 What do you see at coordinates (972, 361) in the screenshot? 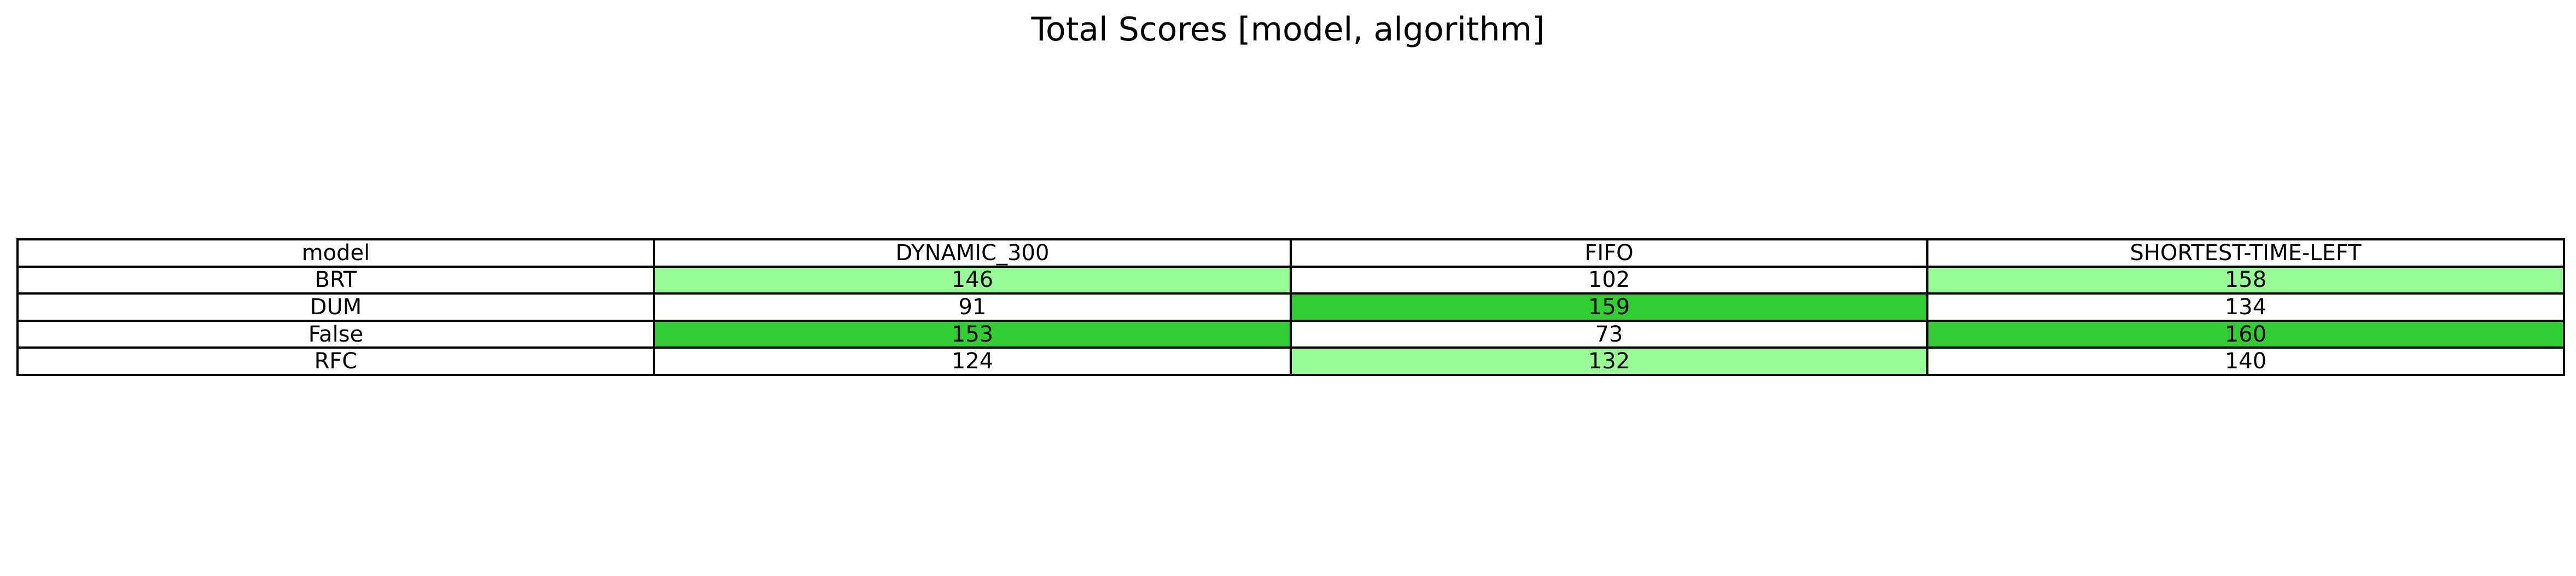
I see `score-cell: 124` at bounding box center [972, 361].